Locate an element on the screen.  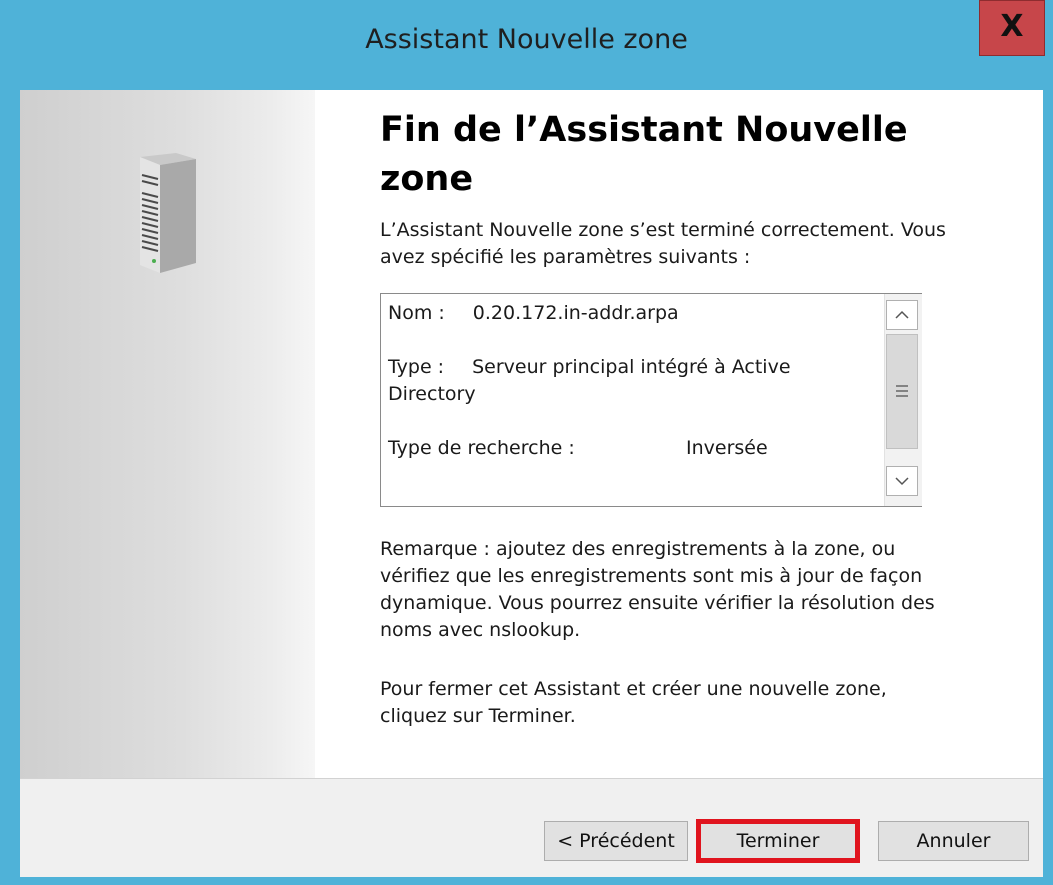
note-line: noms avec nslookup. is located at coordinates (480, 630).